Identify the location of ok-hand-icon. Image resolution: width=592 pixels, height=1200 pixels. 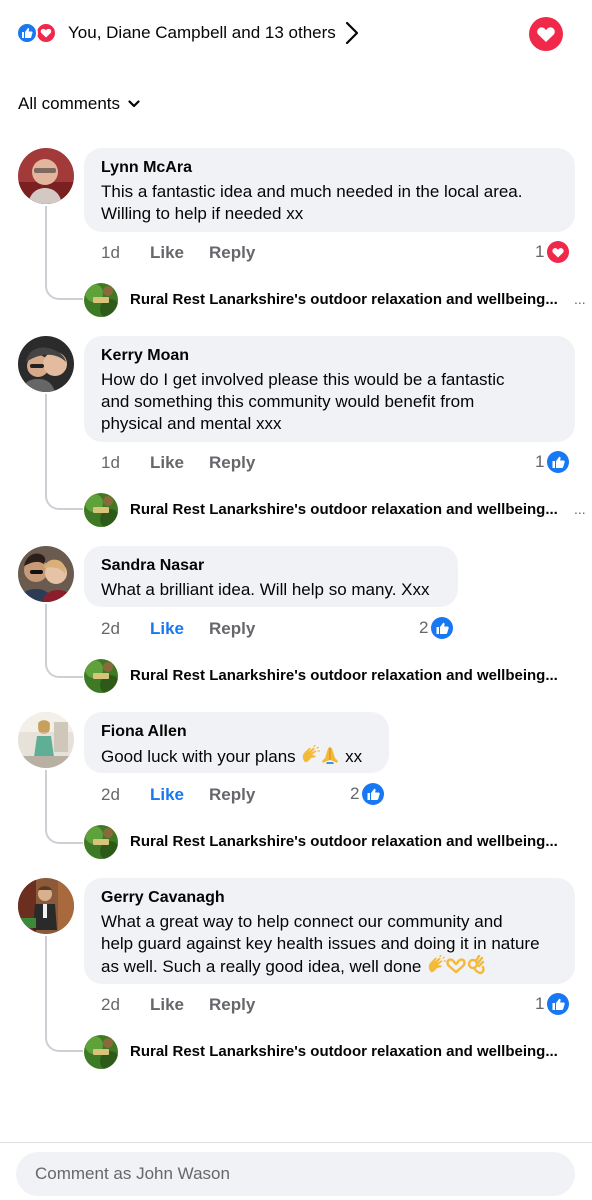
(476, 965).